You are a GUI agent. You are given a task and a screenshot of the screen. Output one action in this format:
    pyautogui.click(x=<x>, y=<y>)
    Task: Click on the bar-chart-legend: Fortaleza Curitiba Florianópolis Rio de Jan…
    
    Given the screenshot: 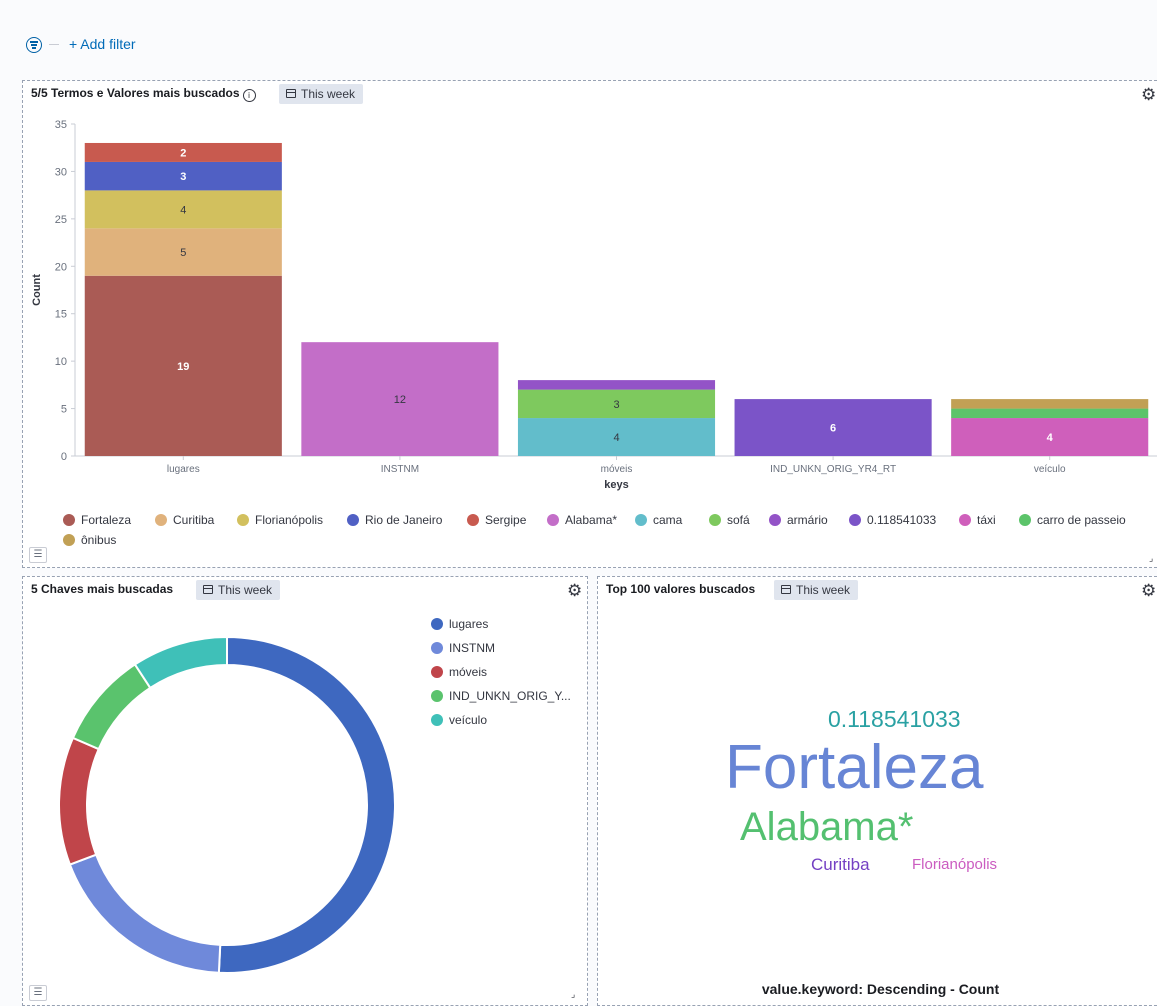 What is the action you would take?
    pyautogui.click(x=610, y=538)
    